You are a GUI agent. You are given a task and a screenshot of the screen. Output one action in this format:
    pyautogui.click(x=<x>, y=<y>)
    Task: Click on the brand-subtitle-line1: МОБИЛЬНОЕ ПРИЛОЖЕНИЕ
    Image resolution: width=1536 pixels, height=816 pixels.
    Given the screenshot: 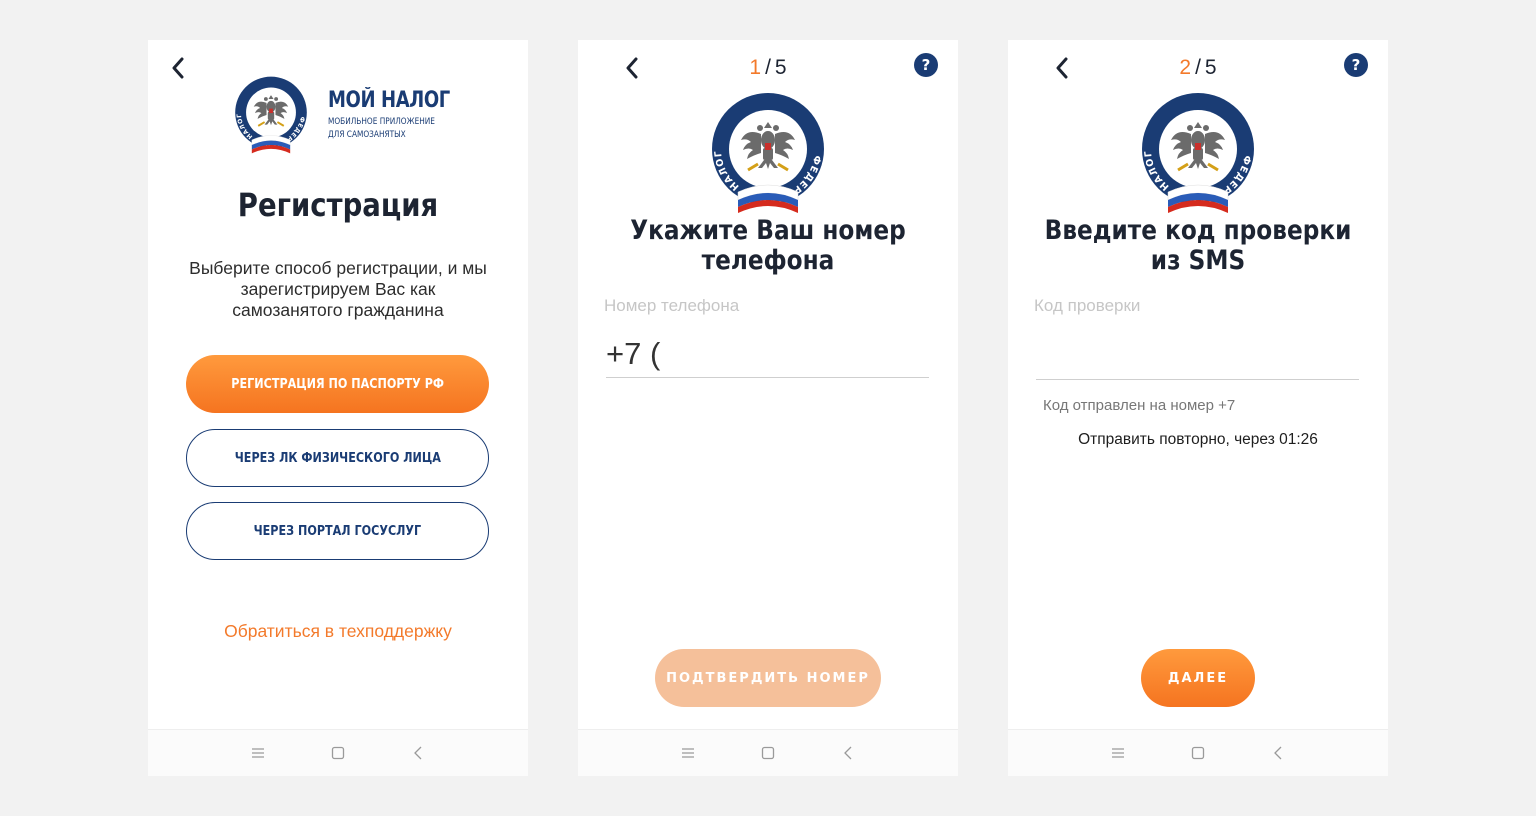 What is the action you would take?
    pyautogui.click(x=381, y=122)
    